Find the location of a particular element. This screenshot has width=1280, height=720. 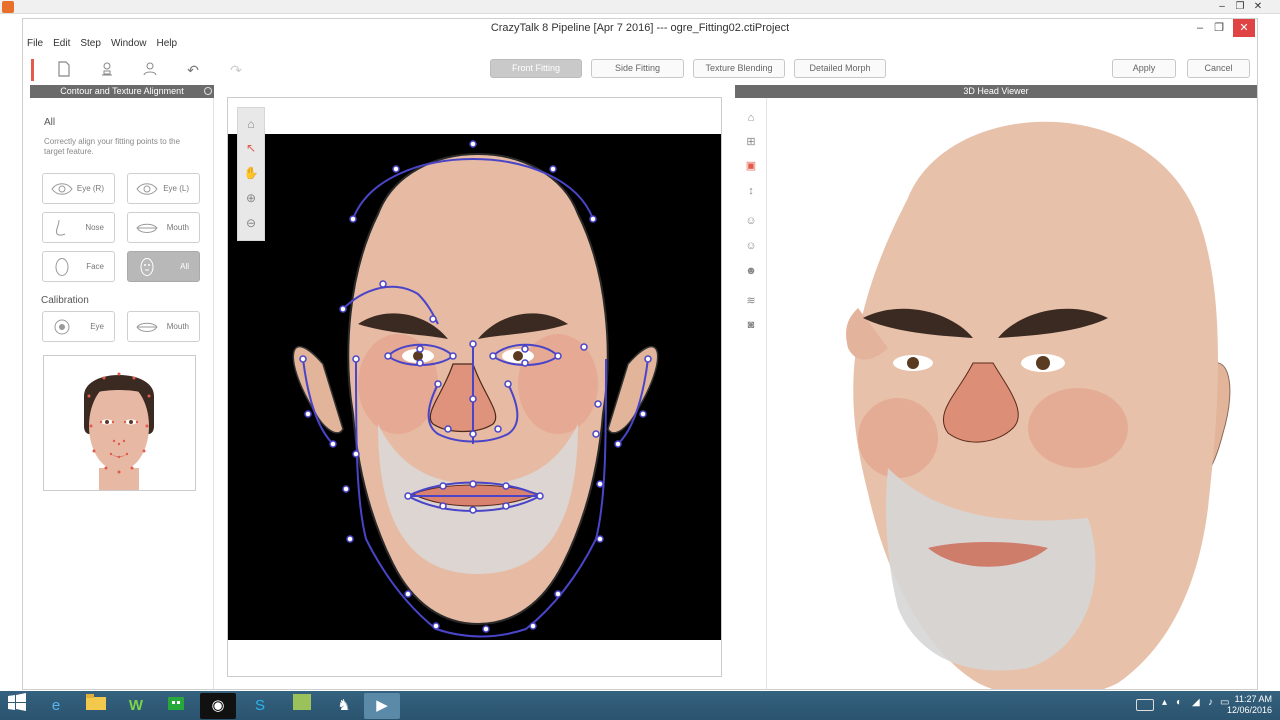

front-head-icon: ☺ is located at coordinates (751, 221).